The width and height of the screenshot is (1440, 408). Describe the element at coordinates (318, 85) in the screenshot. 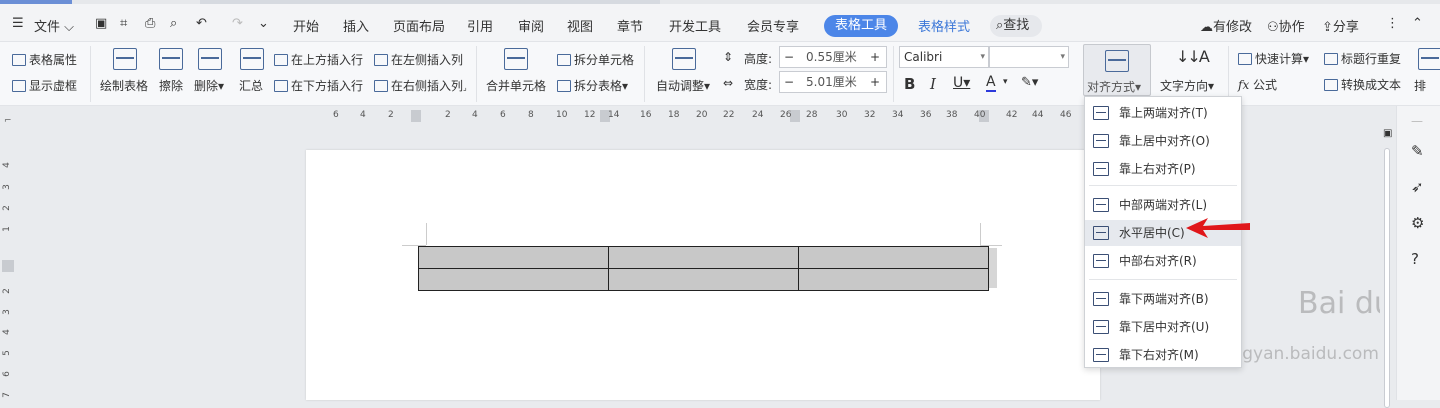

I see `insert-row-below-button: 在下方插入行` at that location.